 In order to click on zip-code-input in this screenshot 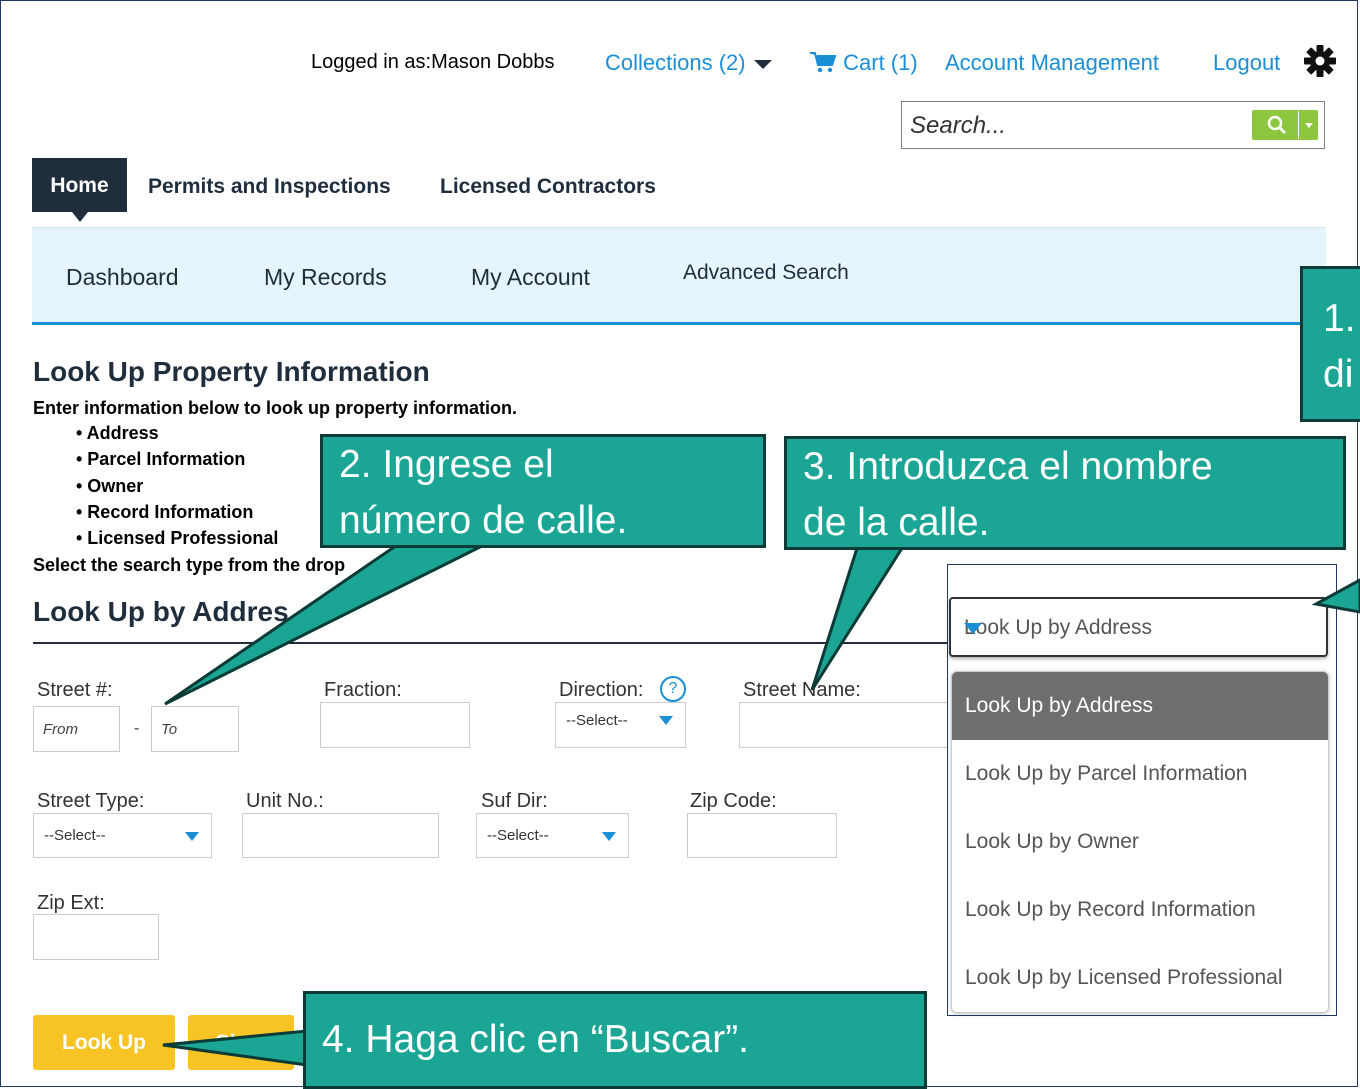, I will do `click(762, 835)`.